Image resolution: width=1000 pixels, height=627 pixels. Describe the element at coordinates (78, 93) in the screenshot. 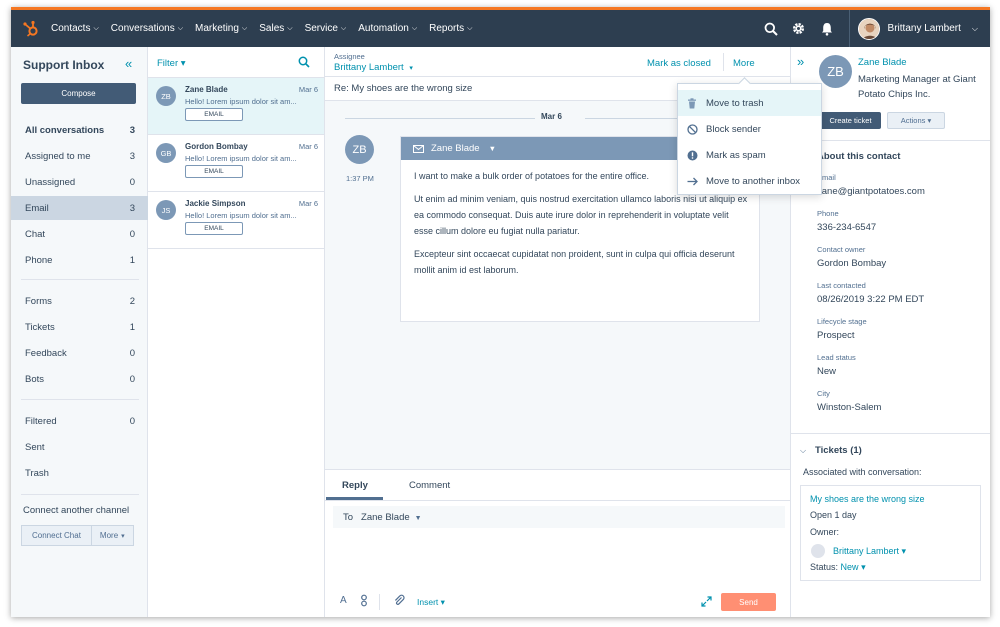

I see `compose-button: Compose` at that location.